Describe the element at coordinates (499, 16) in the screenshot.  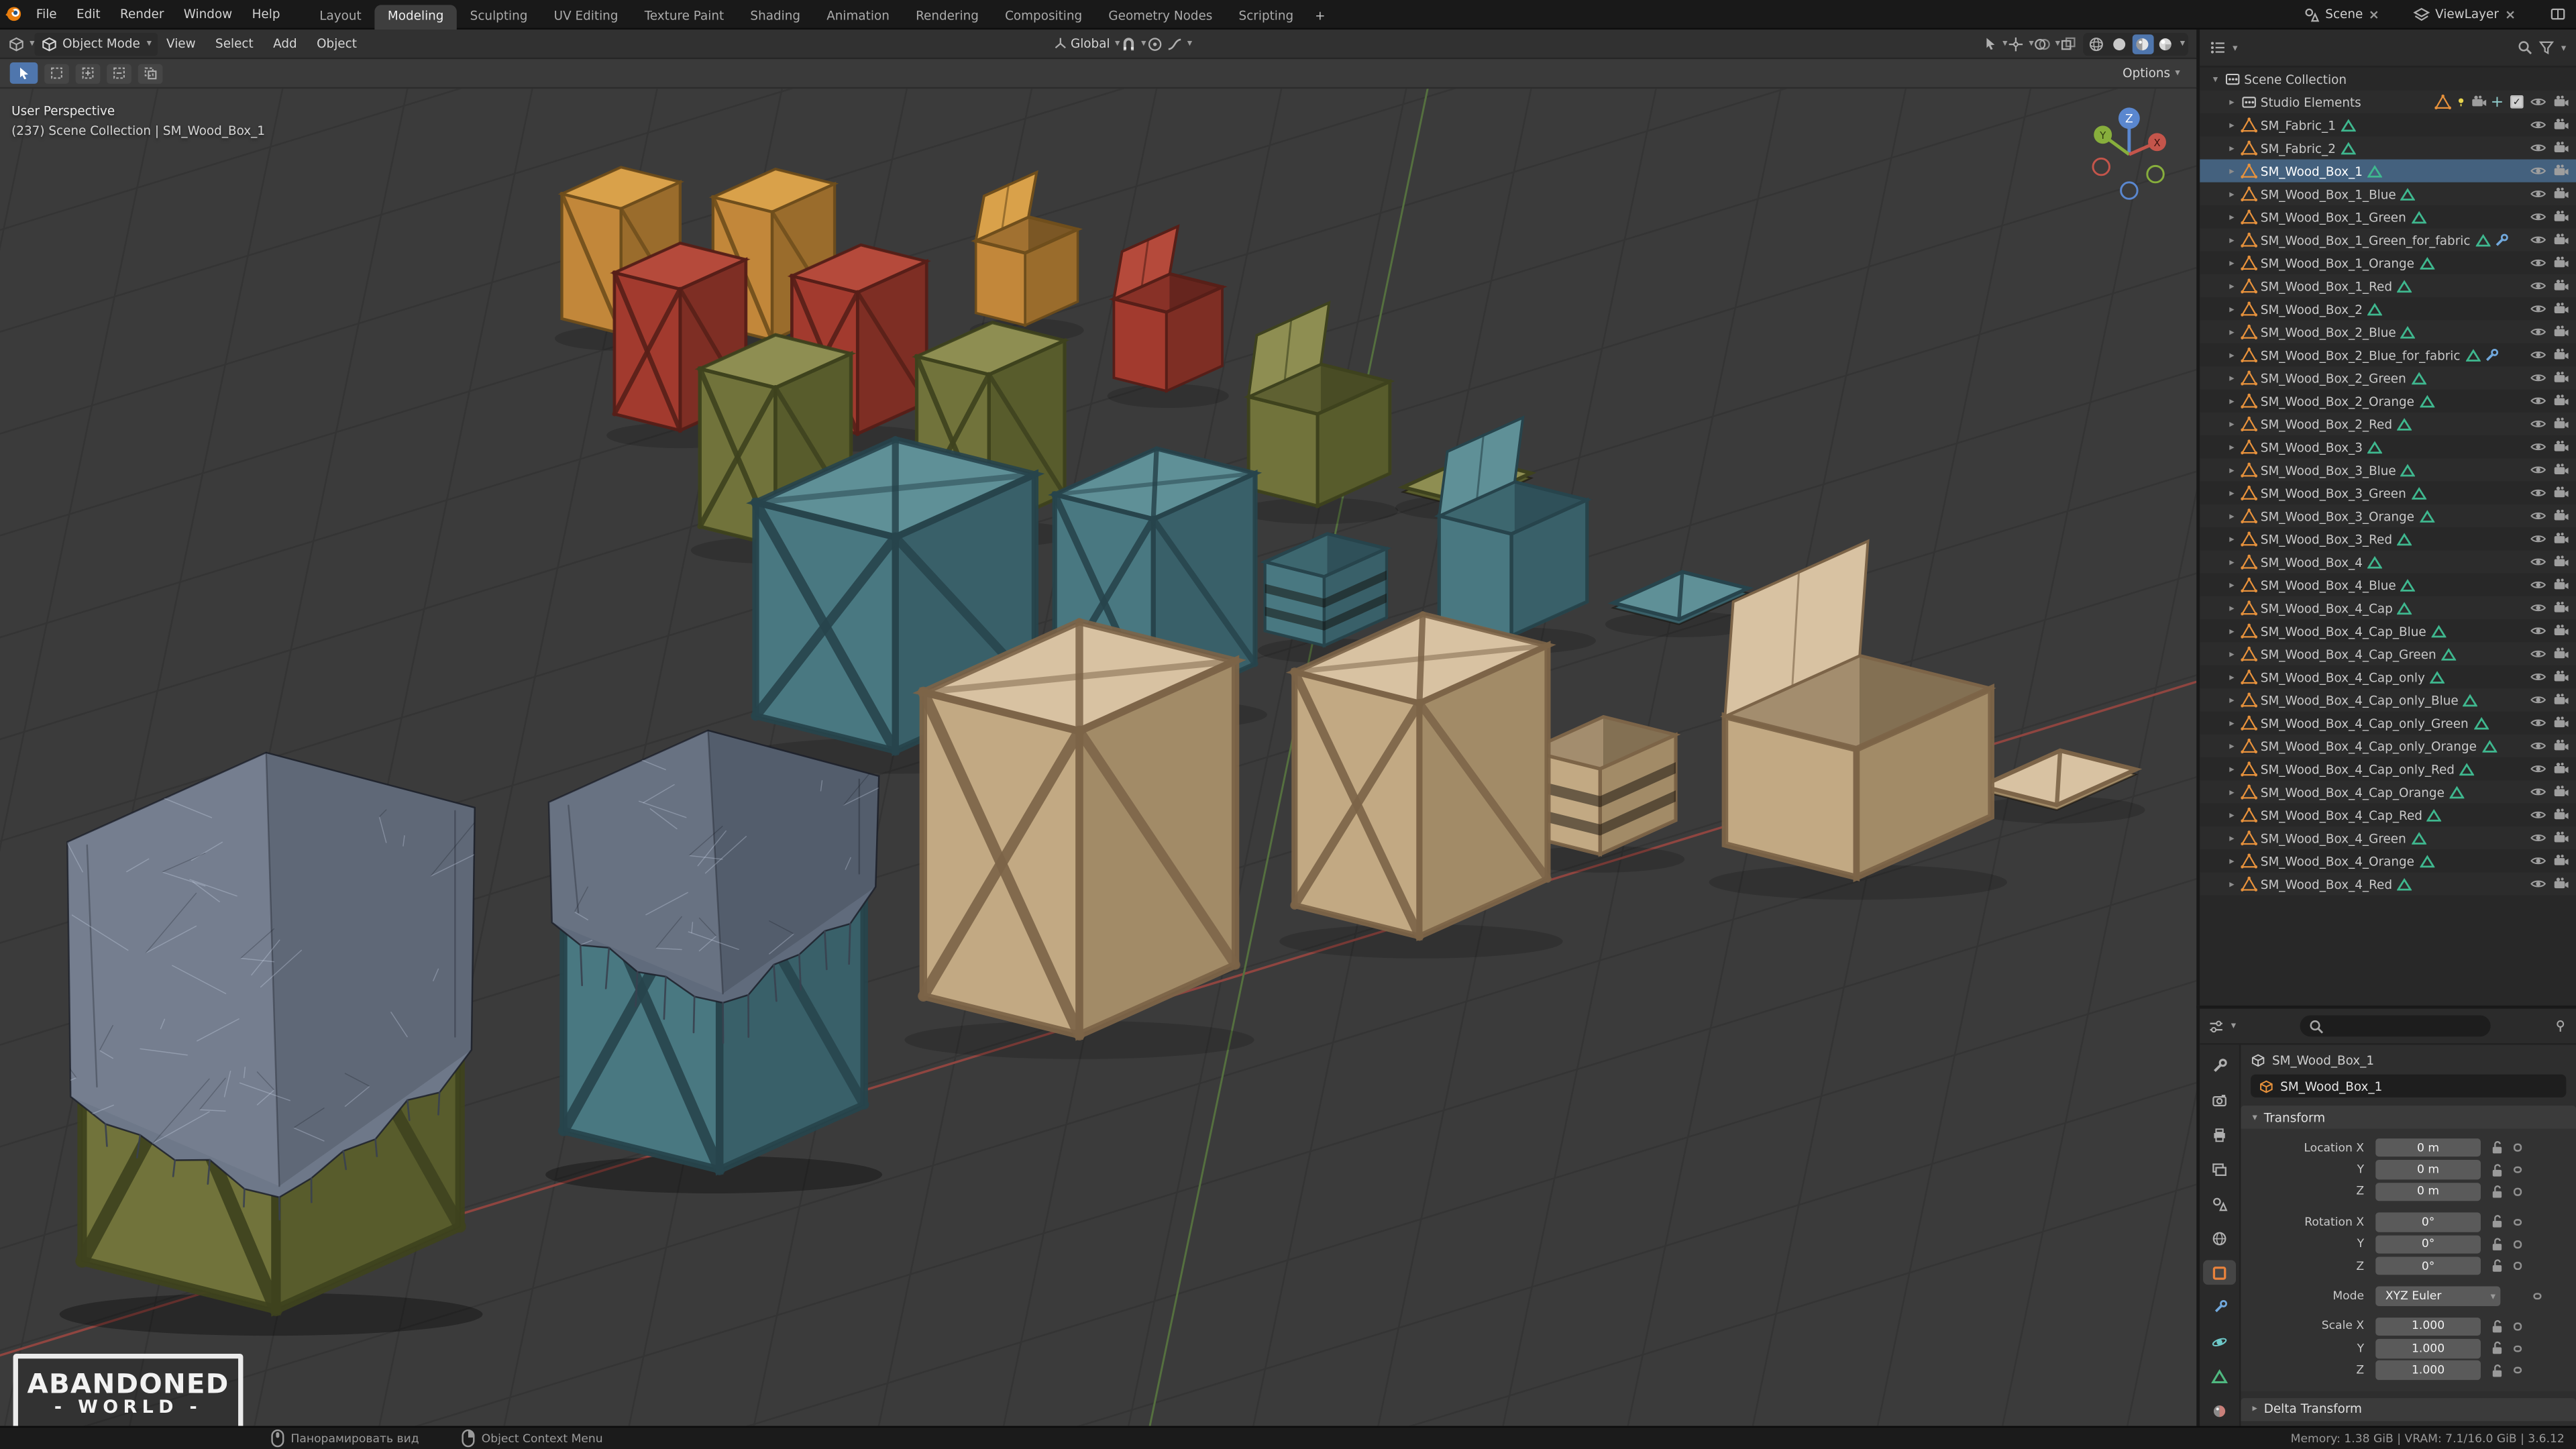
I see `workspace-tab-sculpting: Sculpting` at that location.